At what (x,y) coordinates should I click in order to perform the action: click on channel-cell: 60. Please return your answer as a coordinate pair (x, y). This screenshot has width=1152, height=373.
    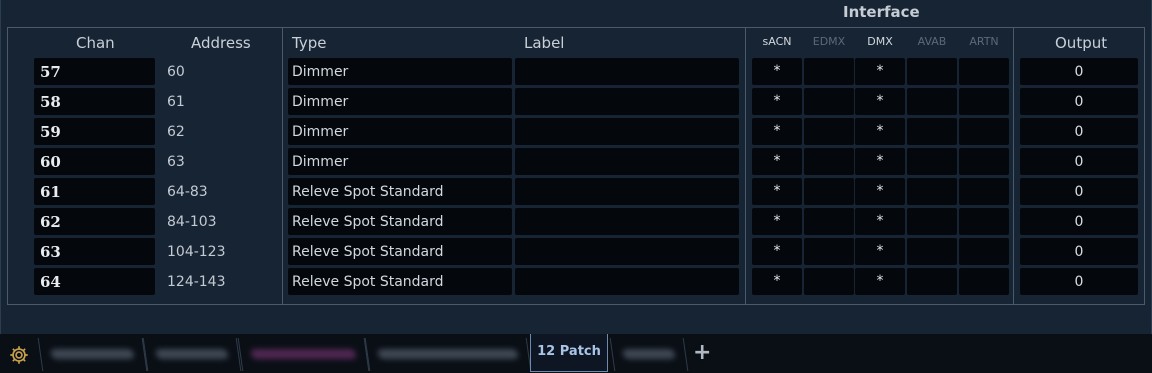
    Looking at the image, I should click on (94, 161).